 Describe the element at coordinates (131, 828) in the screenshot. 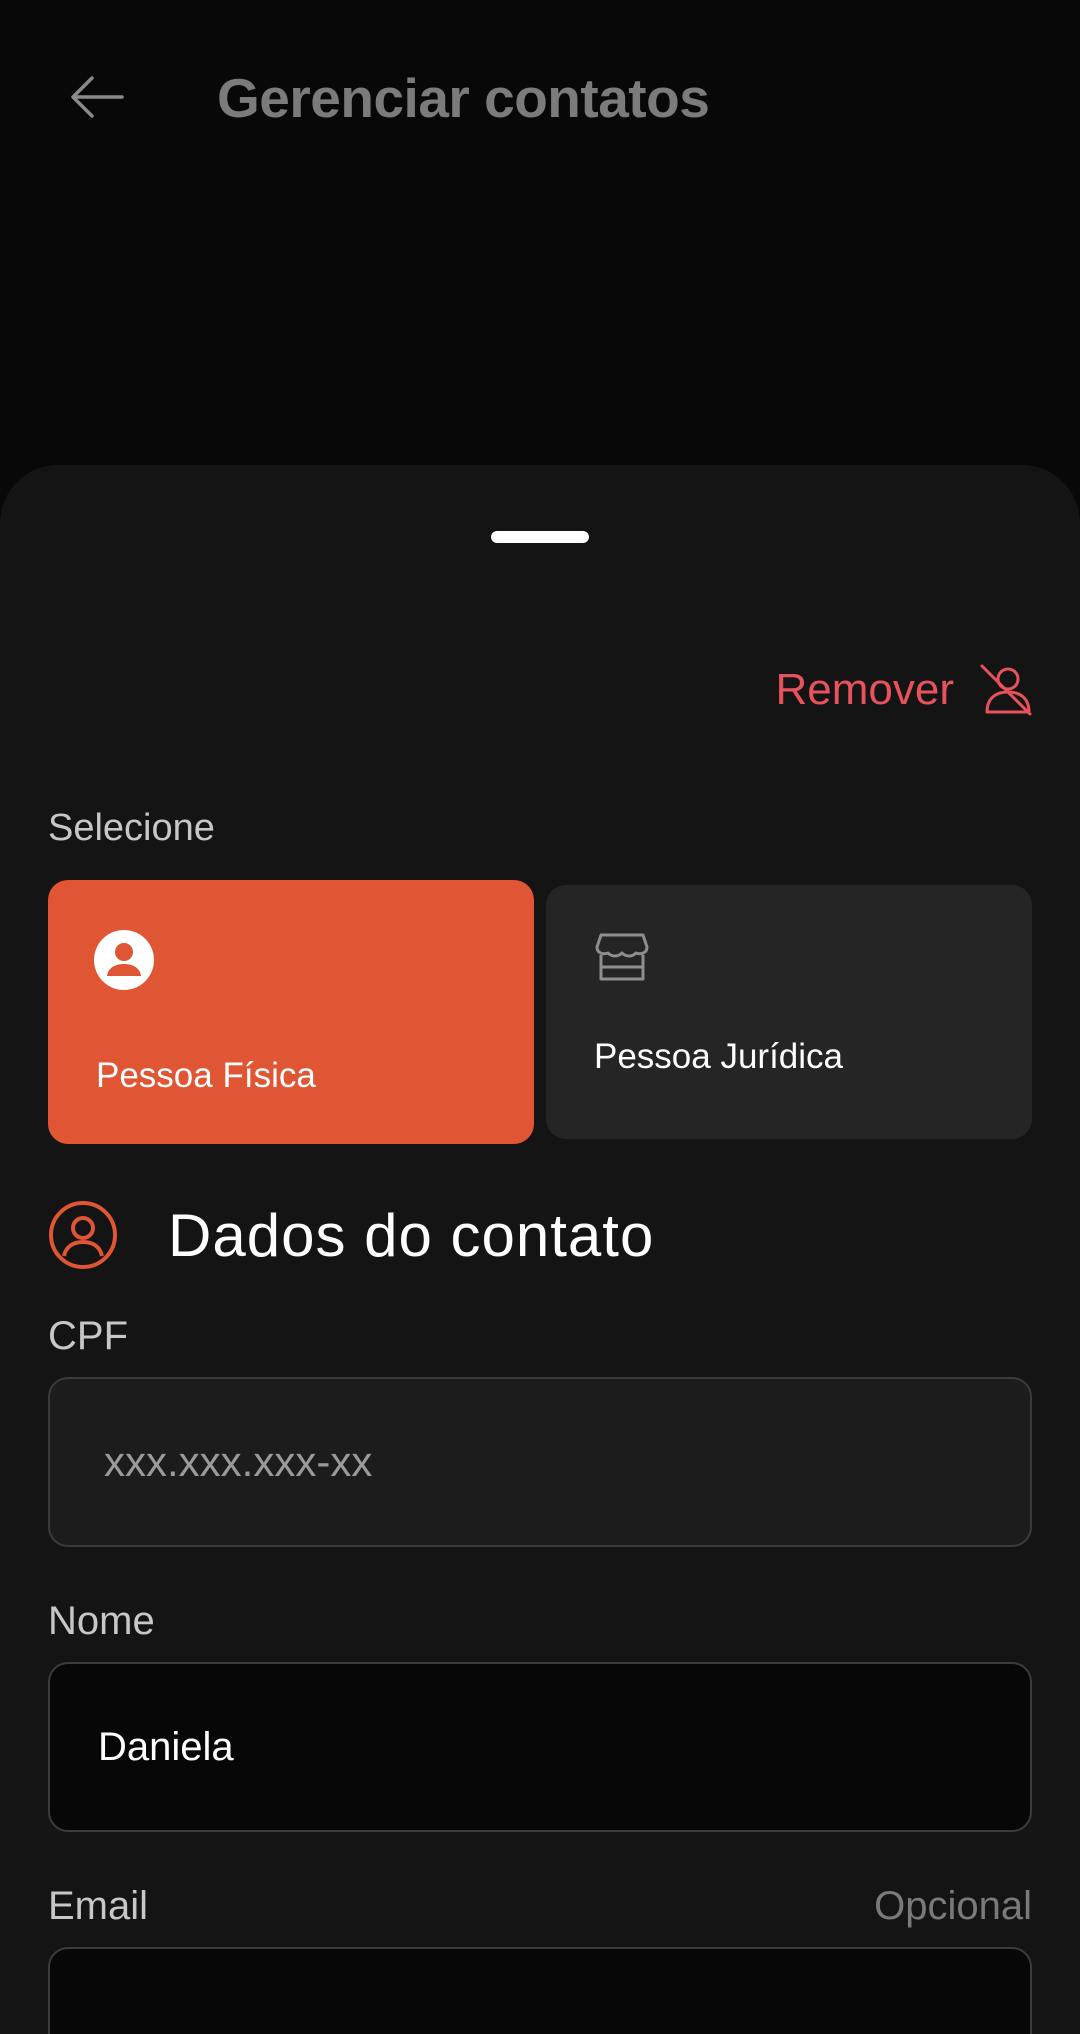

I see `select-label: Selecione` at that location.